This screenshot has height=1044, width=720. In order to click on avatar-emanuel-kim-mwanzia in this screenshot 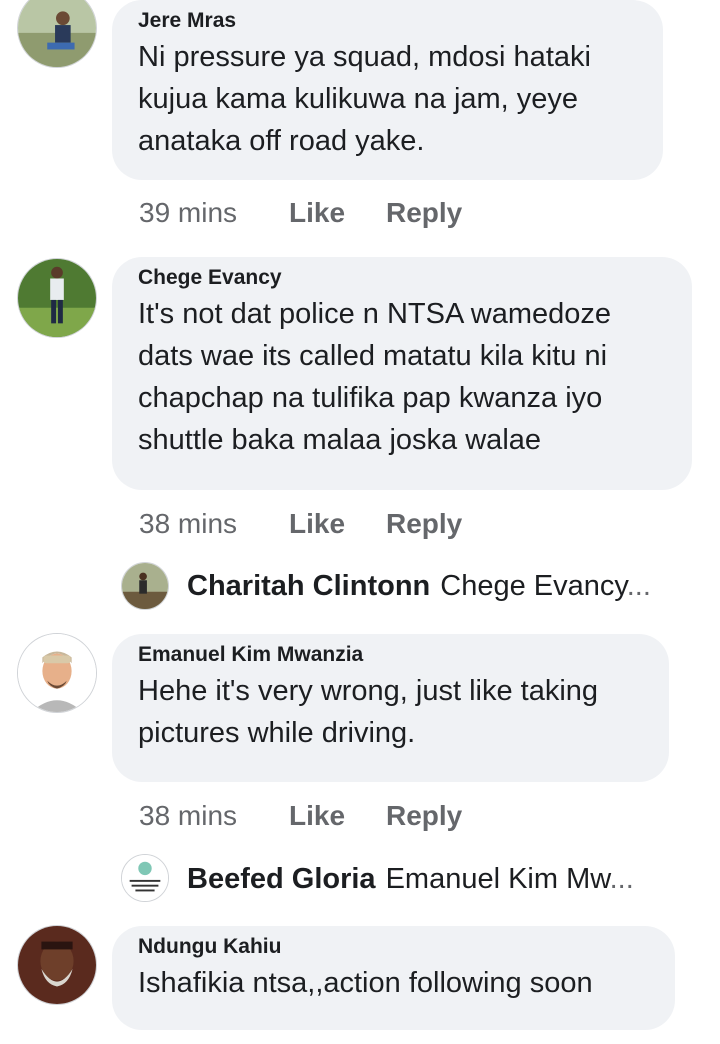, I will do `click(57, 673)`.